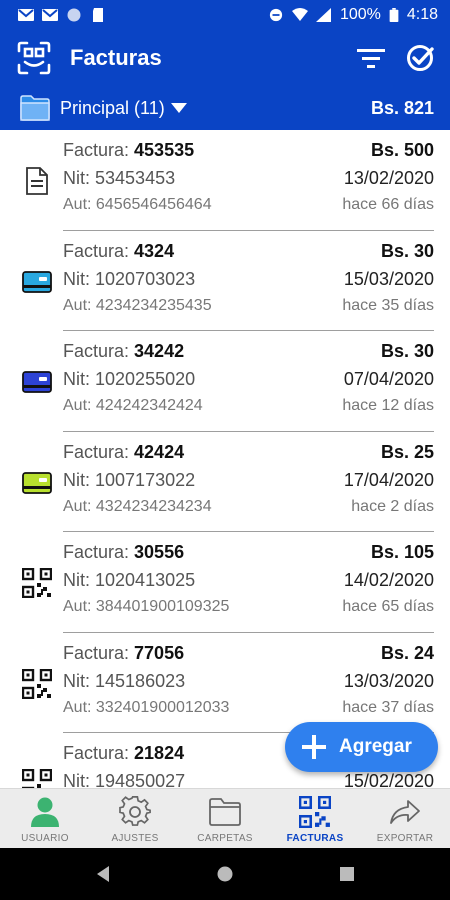 The image size is (450, 900). Describe the element at coordinates (149, 405) in the screenshot. I see `invoice-aut: 424242342424` at that location.